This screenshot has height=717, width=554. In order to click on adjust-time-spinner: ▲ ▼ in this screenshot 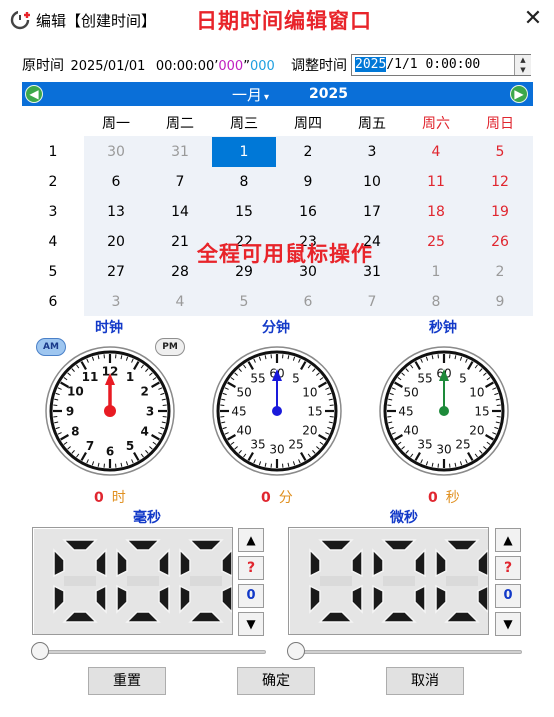, I will do `click(522, 65)`.